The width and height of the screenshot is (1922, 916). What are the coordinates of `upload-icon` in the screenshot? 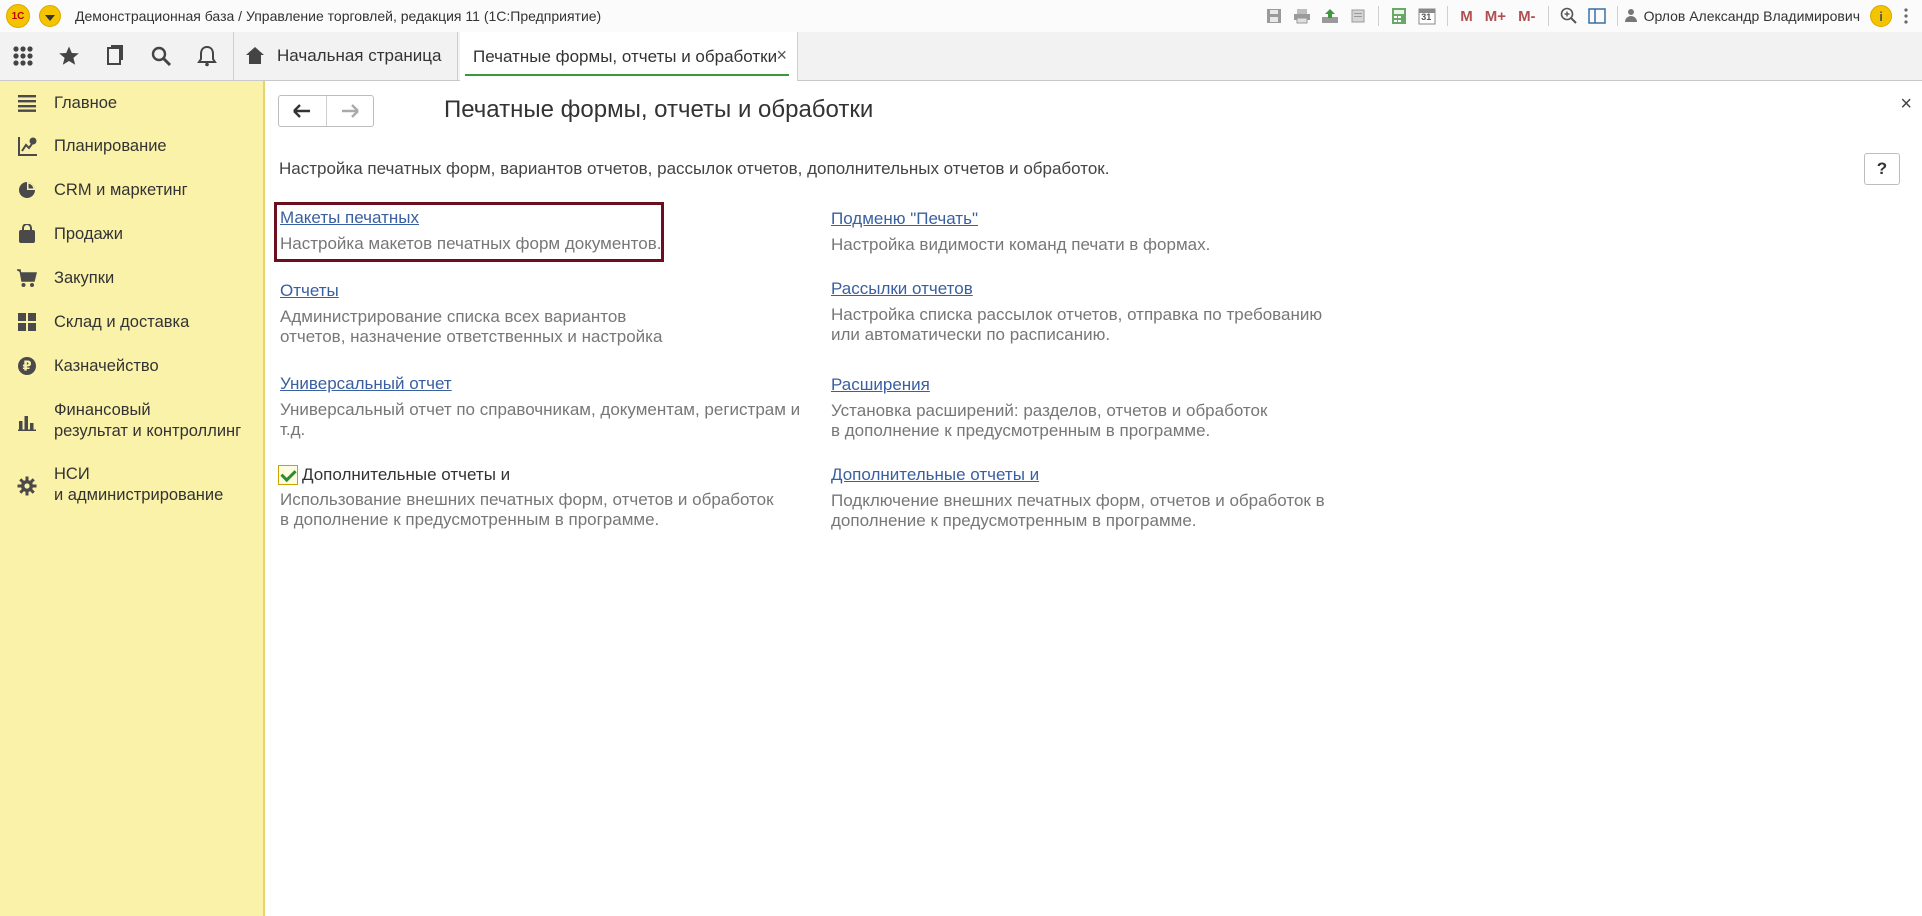 It's located at (1330, 16).